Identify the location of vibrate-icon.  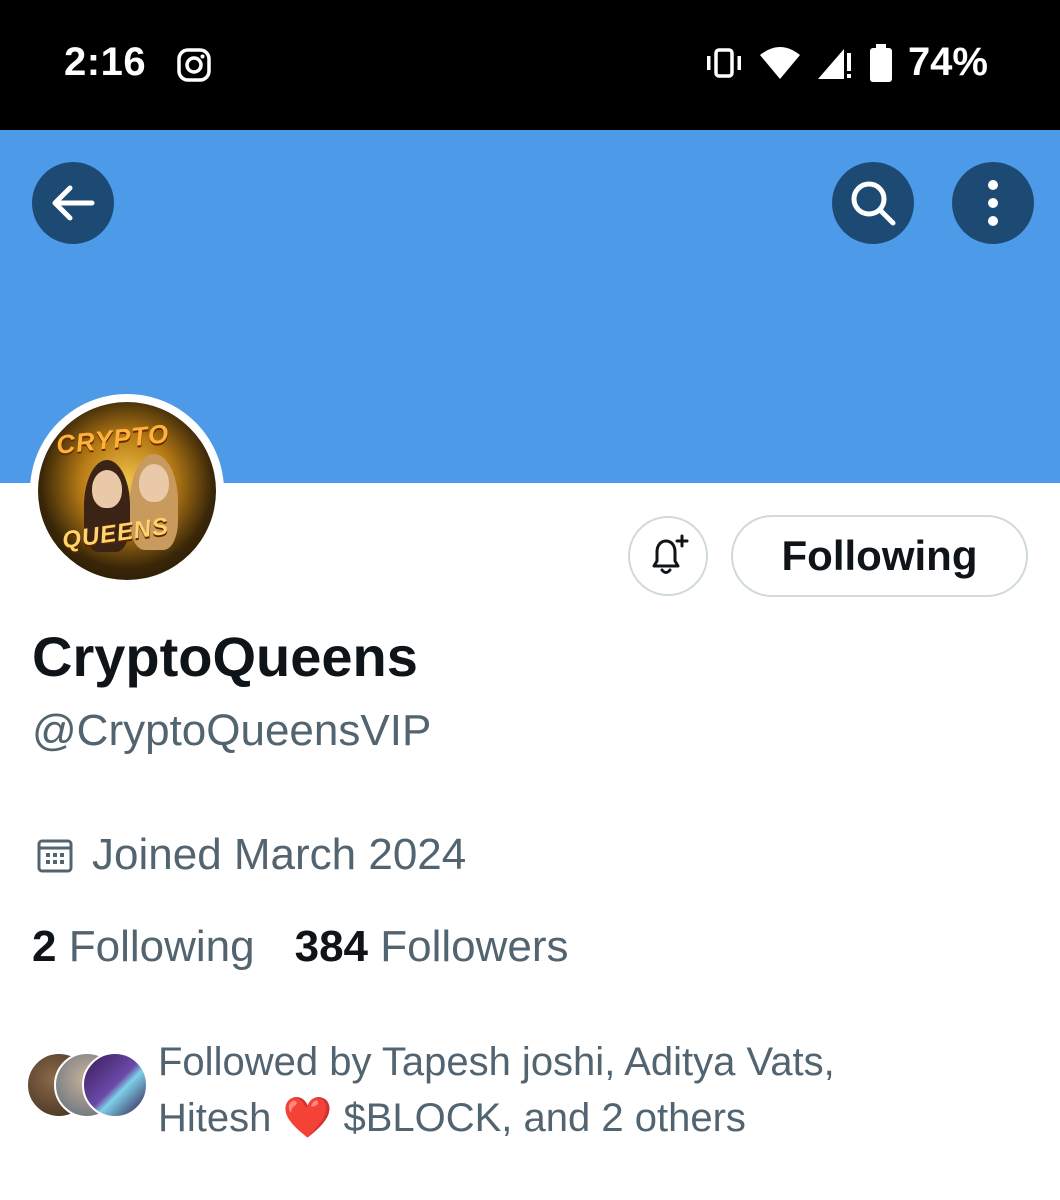
(723, 62).